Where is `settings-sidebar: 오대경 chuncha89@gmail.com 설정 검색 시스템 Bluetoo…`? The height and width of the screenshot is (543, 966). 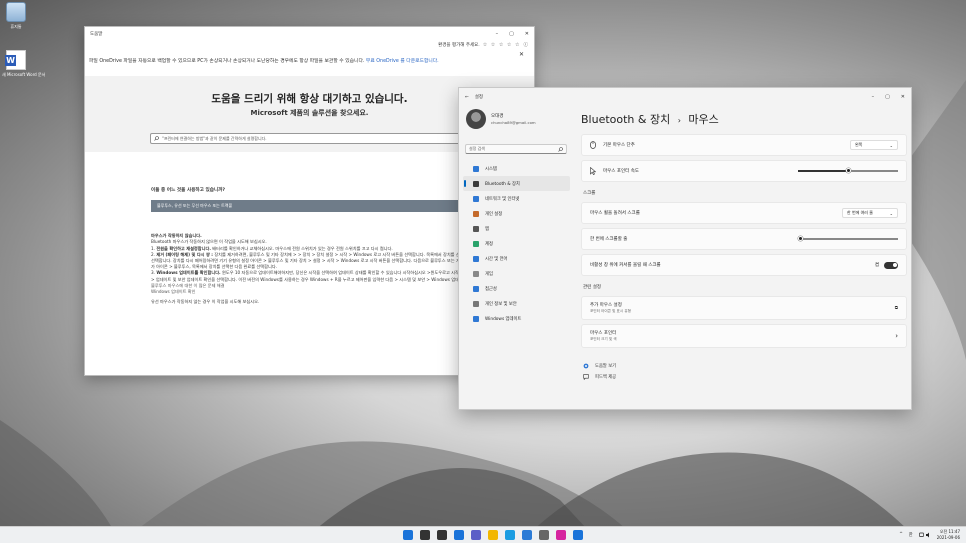
settings-sidebar: 오대경 chuncha89@gmail.com 설정 검색 시스템 Bluetoo… is located at coordinates (516, 216).